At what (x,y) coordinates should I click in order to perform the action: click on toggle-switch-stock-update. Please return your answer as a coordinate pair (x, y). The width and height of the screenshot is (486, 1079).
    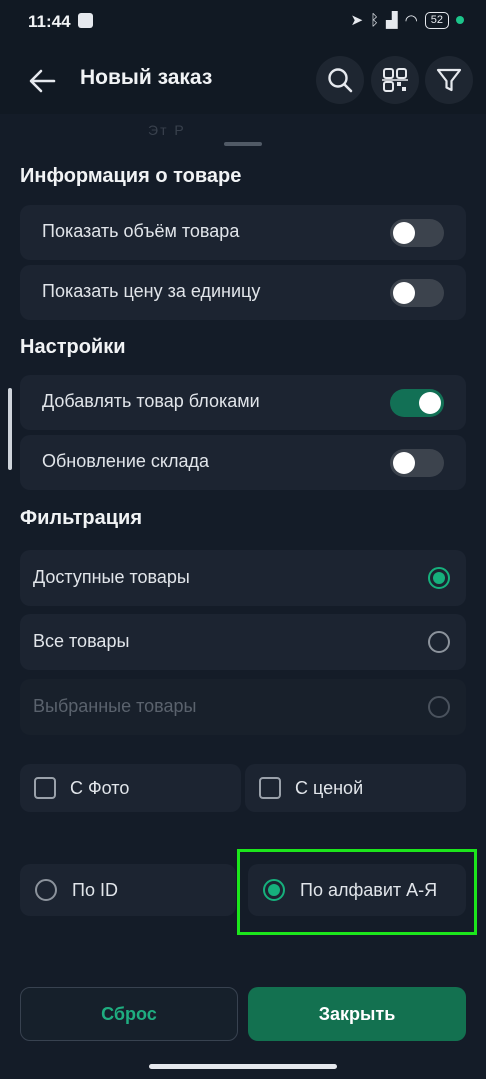
    Looking at the image, I should click on (417, 463).